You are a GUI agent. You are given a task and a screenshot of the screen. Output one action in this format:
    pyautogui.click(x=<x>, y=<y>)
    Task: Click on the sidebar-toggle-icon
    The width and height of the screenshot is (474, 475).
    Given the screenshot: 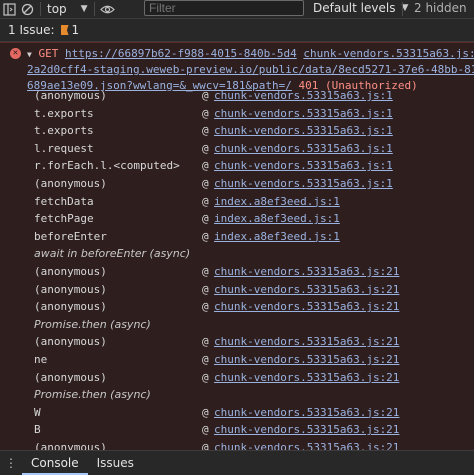 What is the action you would take?
    pyautogui.click(x=9, y=9)
    